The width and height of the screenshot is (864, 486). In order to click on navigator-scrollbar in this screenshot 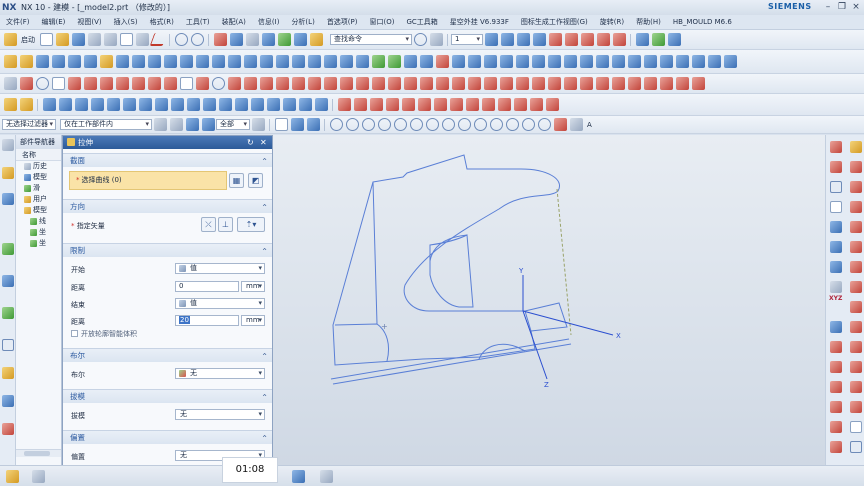, I will do `click(38, 453)`.